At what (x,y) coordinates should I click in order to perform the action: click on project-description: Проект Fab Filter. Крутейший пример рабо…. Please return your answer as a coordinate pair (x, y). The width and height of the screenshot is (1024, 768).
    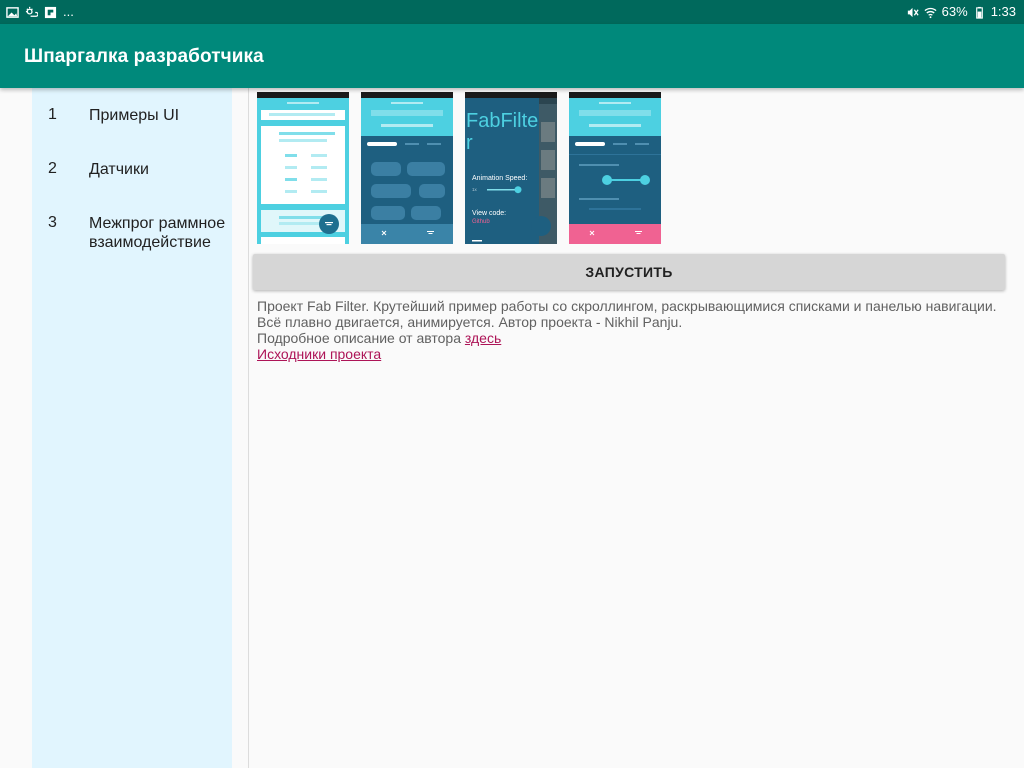
    Looking at the image, I should click on (627, 330).